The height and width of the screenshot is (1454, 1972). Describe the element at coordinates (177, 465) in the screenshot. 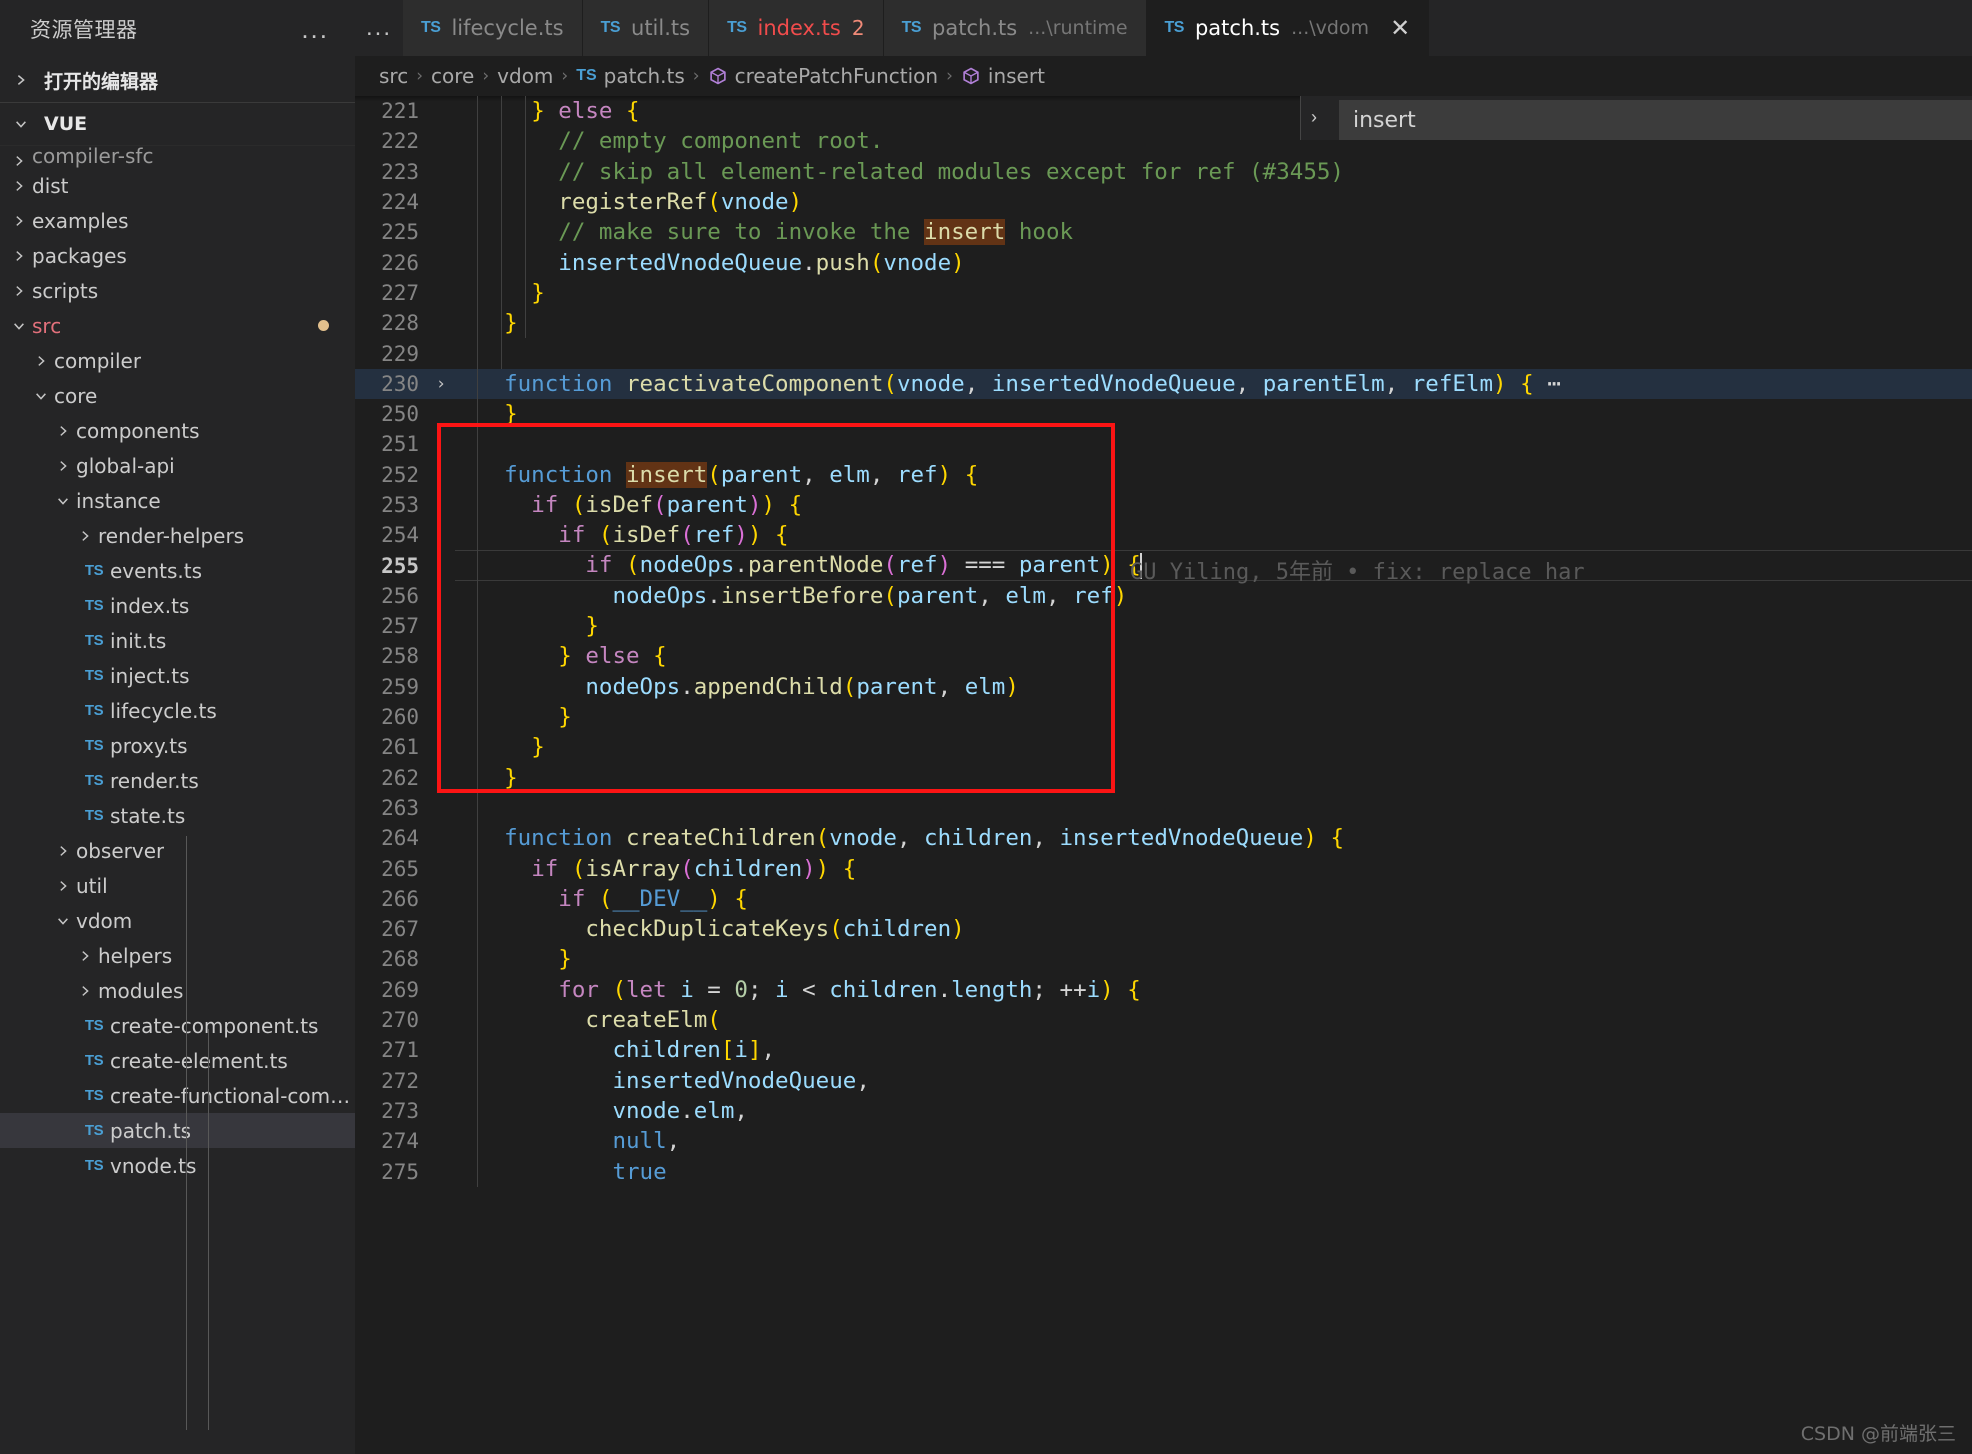

I see `file-tree-folder: global-api` at that location.